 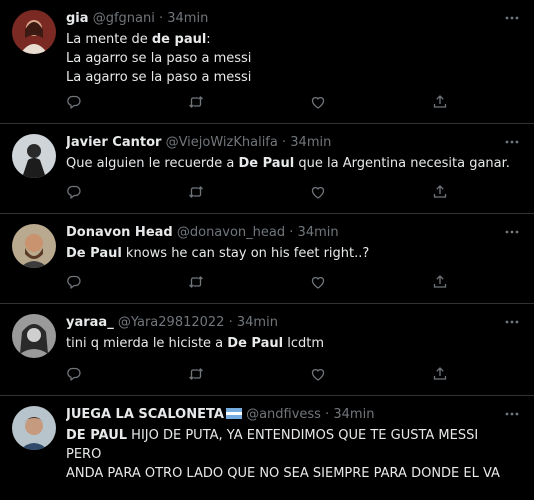 I want to click on text-segment: knows he can stay on his feet right..?, so click(x=245, y=253).